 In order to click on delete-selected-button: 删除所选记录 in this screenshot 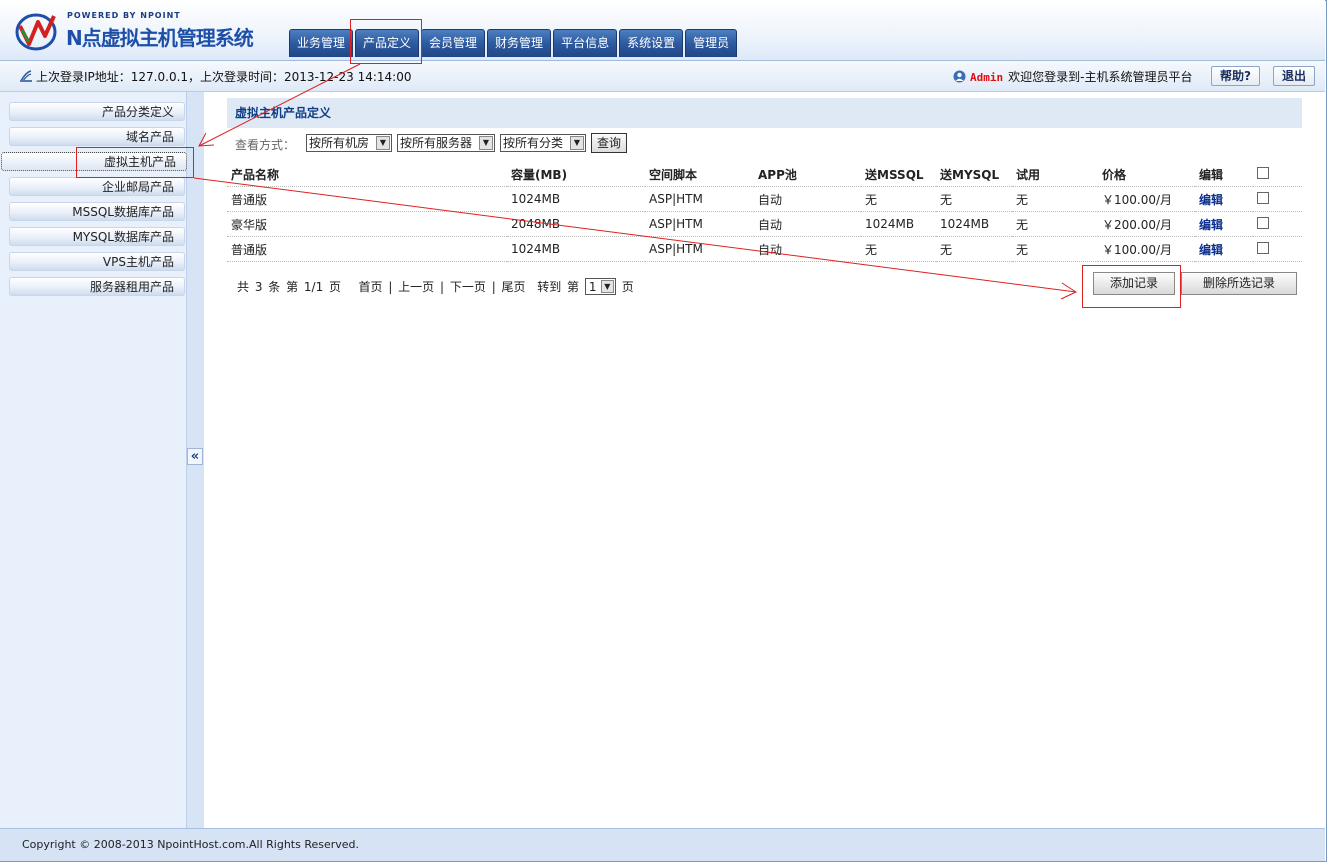, I will do `click(1239, 283)`.